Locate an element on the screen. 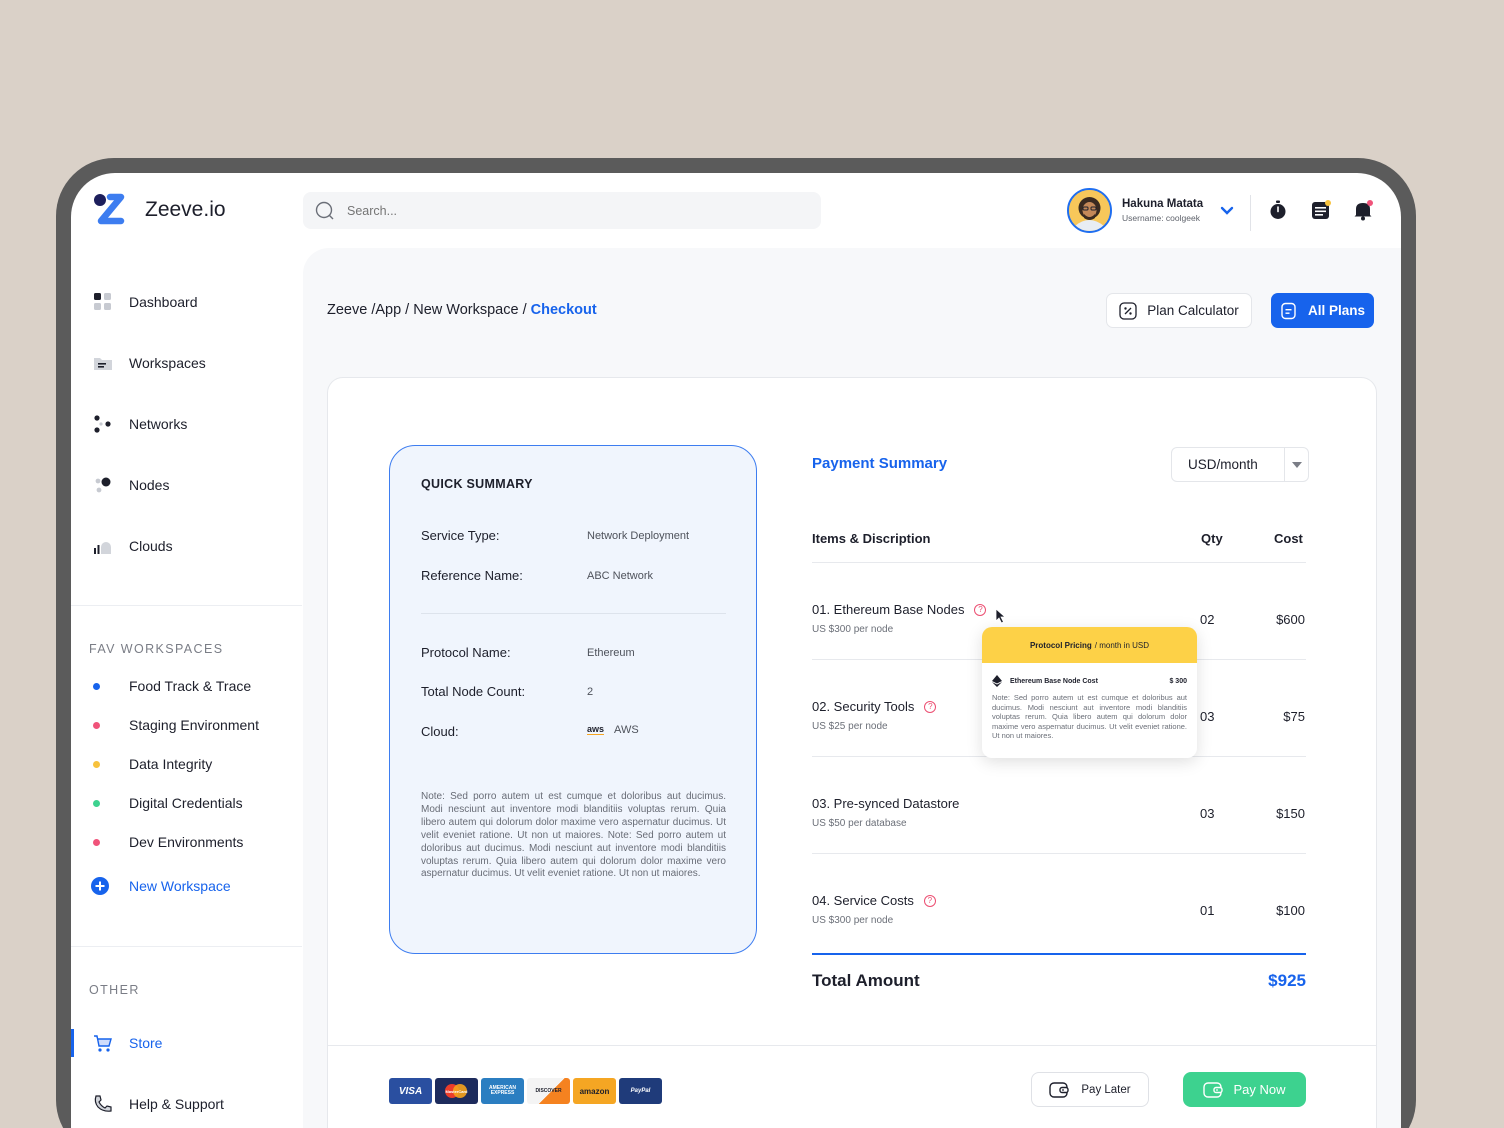 This screenshot has width=1504, height=1128. mastercard-label: MasterCard is located at coordinates (456, 1091).